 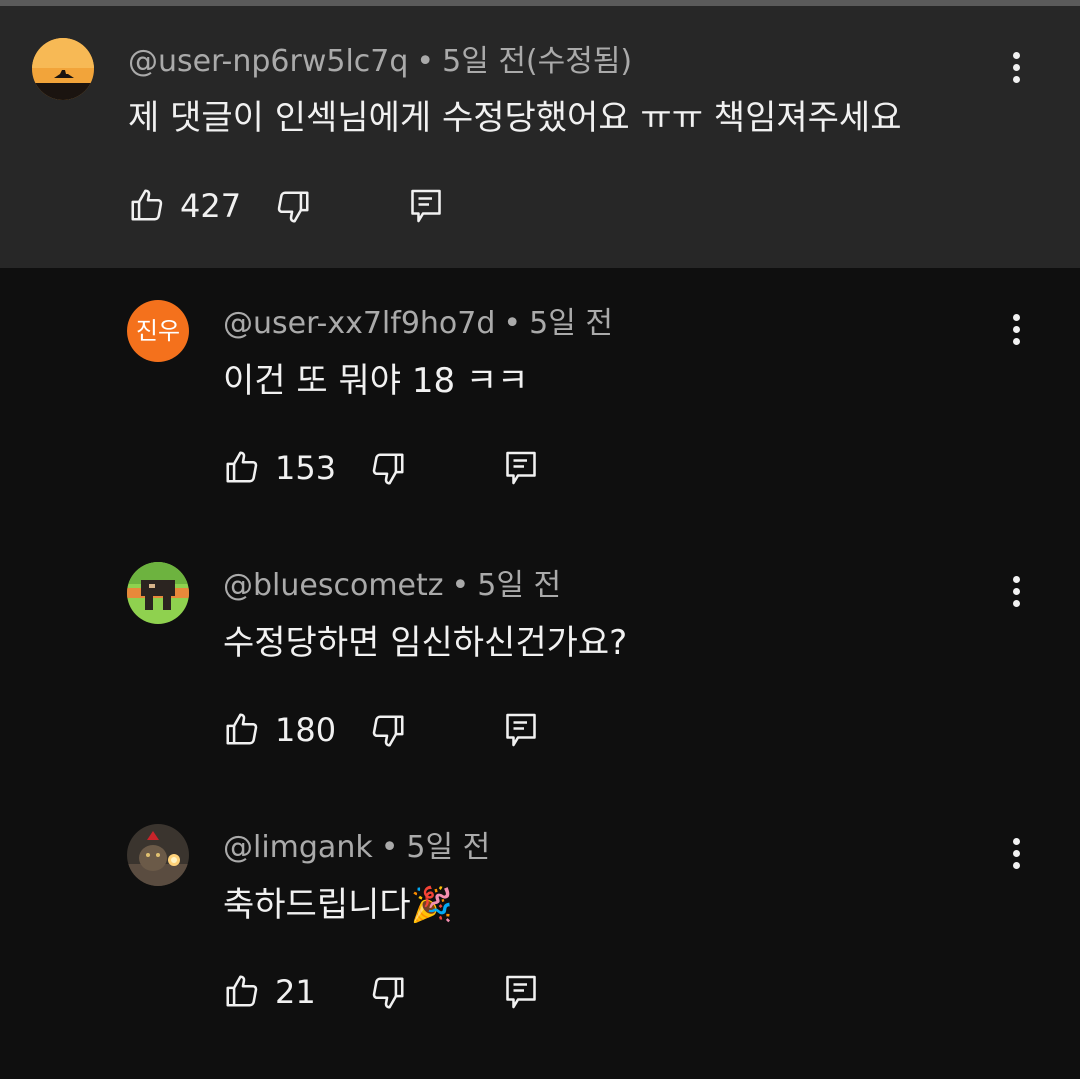 I want to click on comment-actions: 153, so click(x=388, y=470).